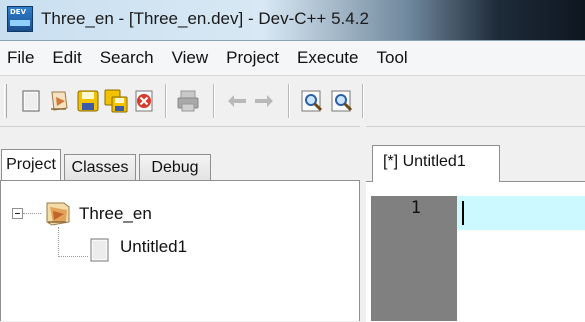  What do you see at coordinates (312, 101) in the screenshot?
I see `find-icon` at bounding box center [312, 101].